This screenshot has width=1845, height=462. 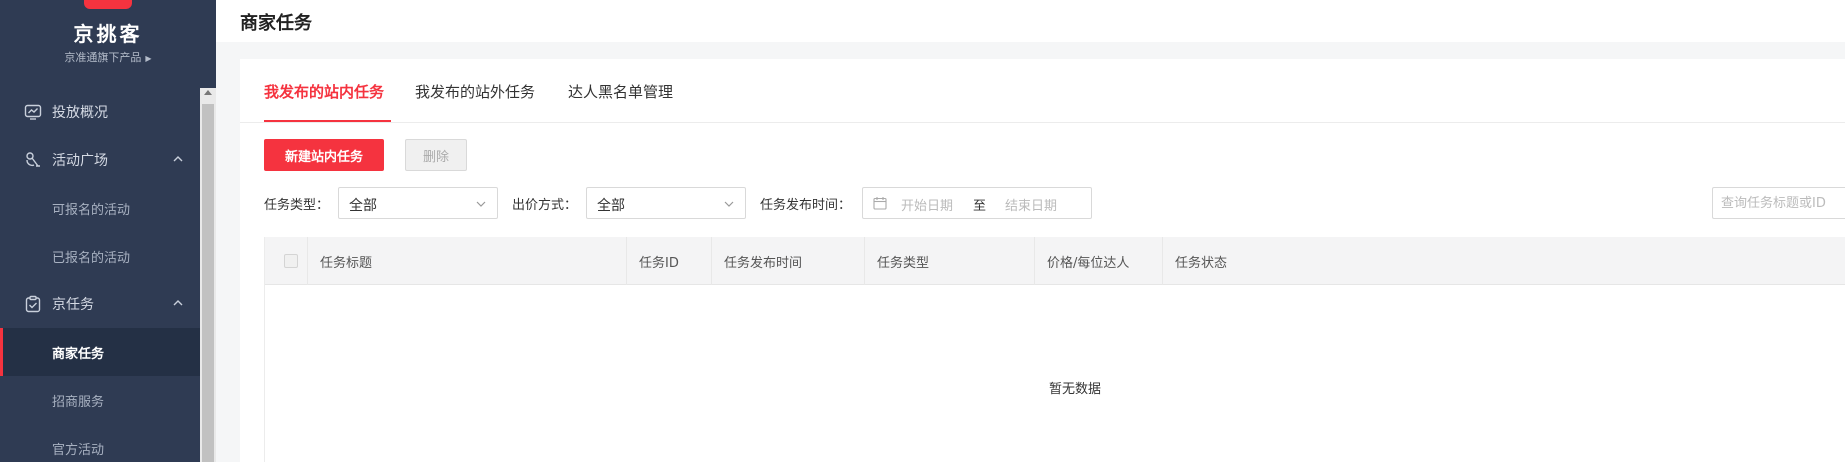 I want to click on brand-name: 京挑客, so click(x=108, y=34).